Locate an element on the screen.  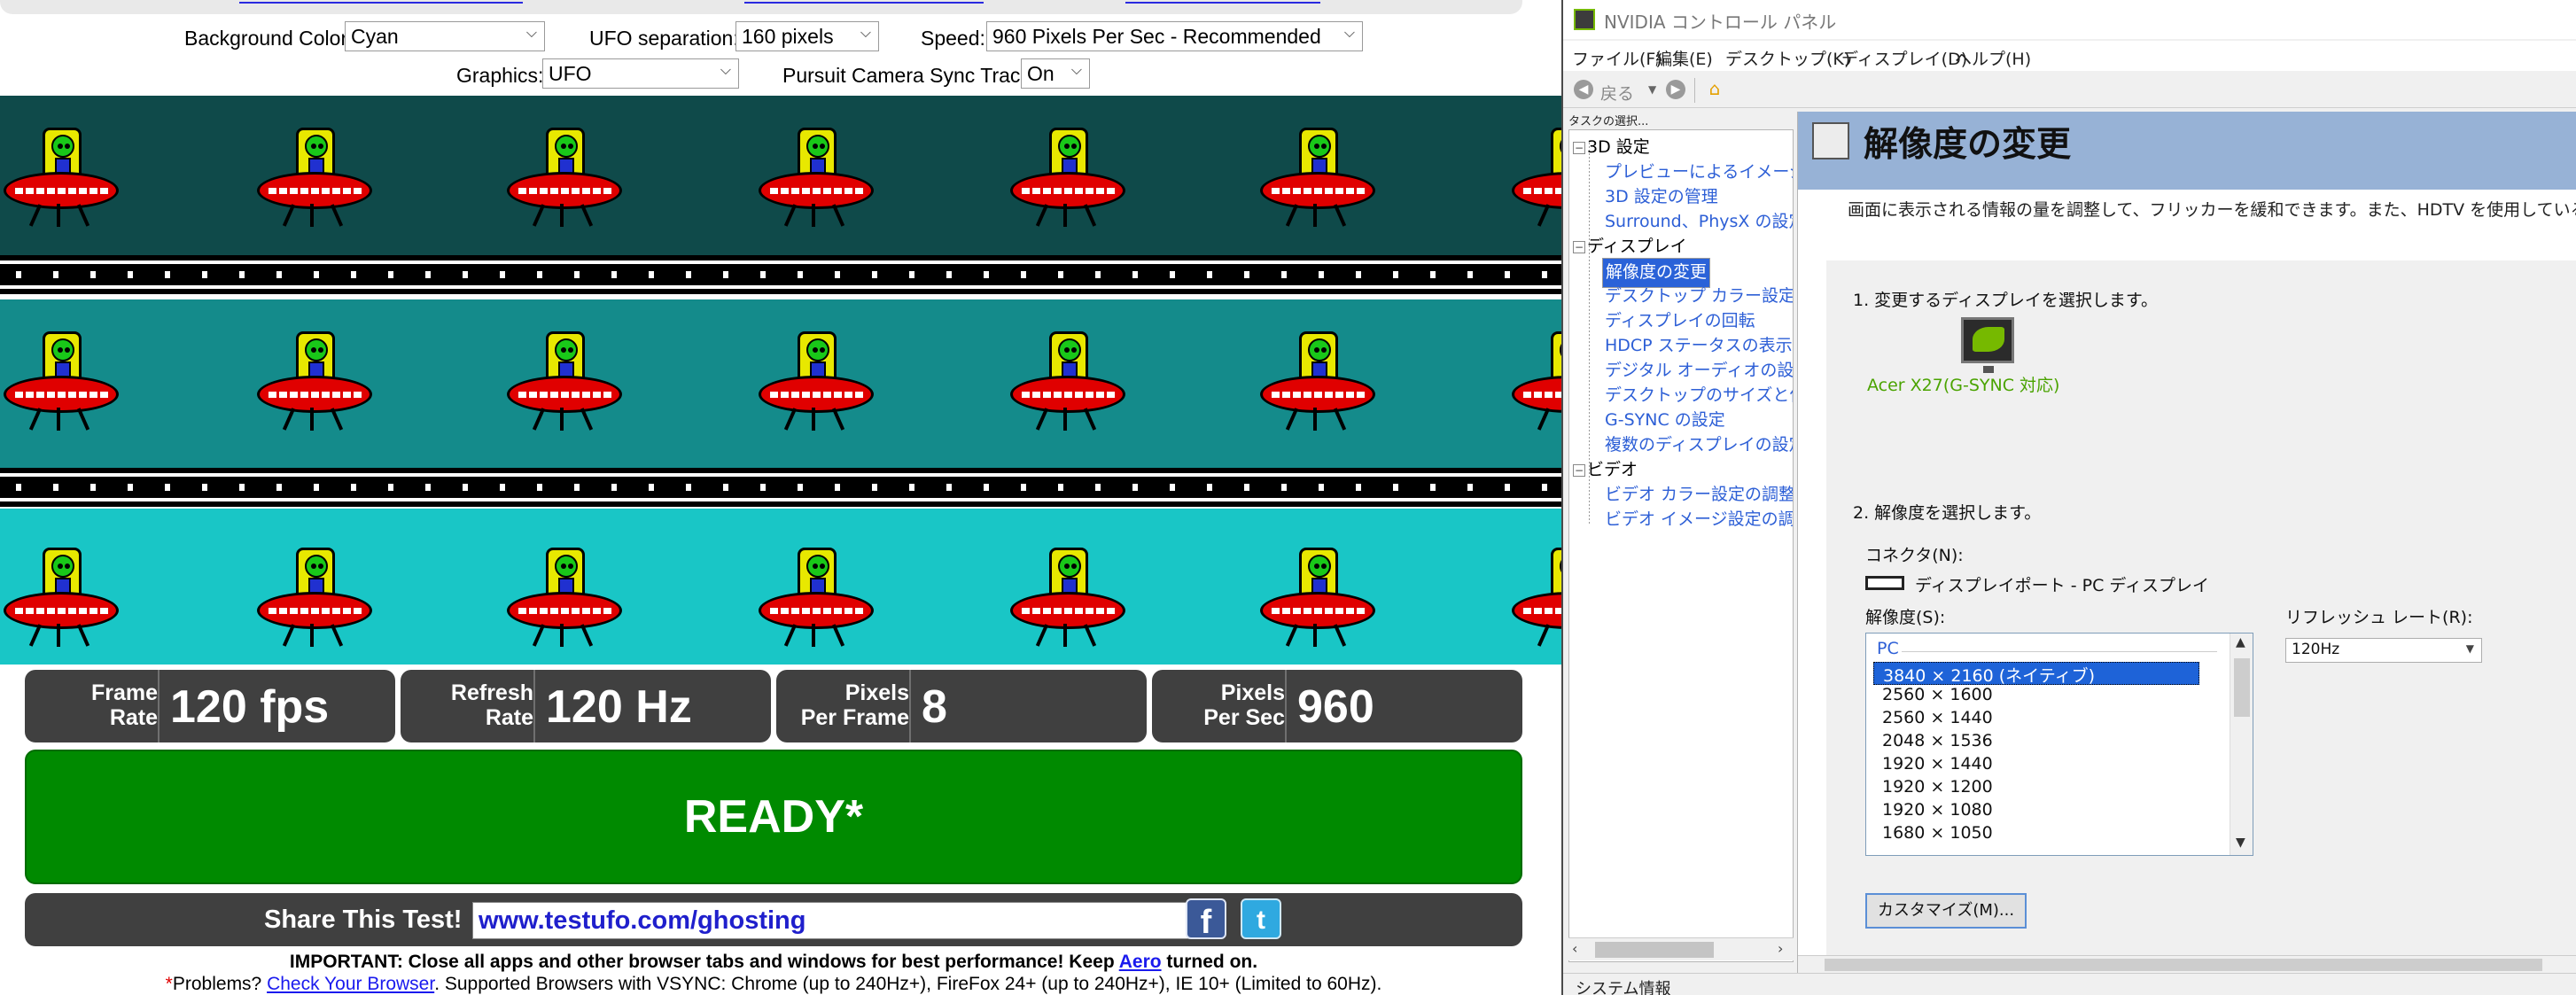
scroll-down-icon: ▼ is located at coordinates (2240, 843).